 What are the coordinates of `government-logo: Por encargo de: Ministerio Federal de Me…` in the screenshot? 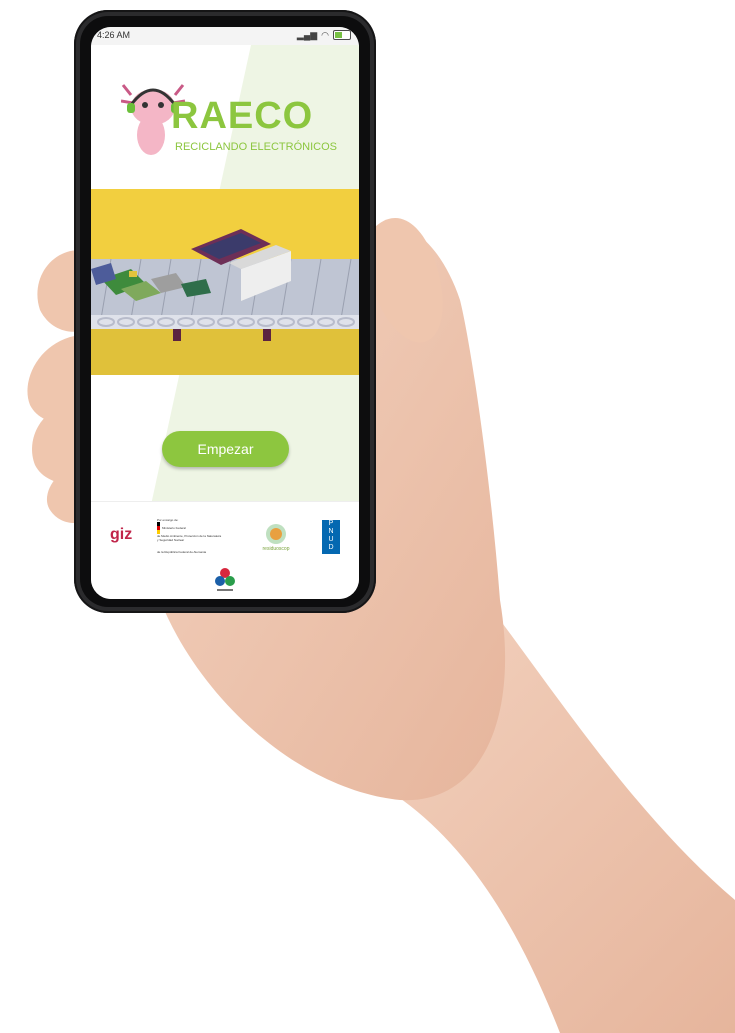 It's located at (205, 536).